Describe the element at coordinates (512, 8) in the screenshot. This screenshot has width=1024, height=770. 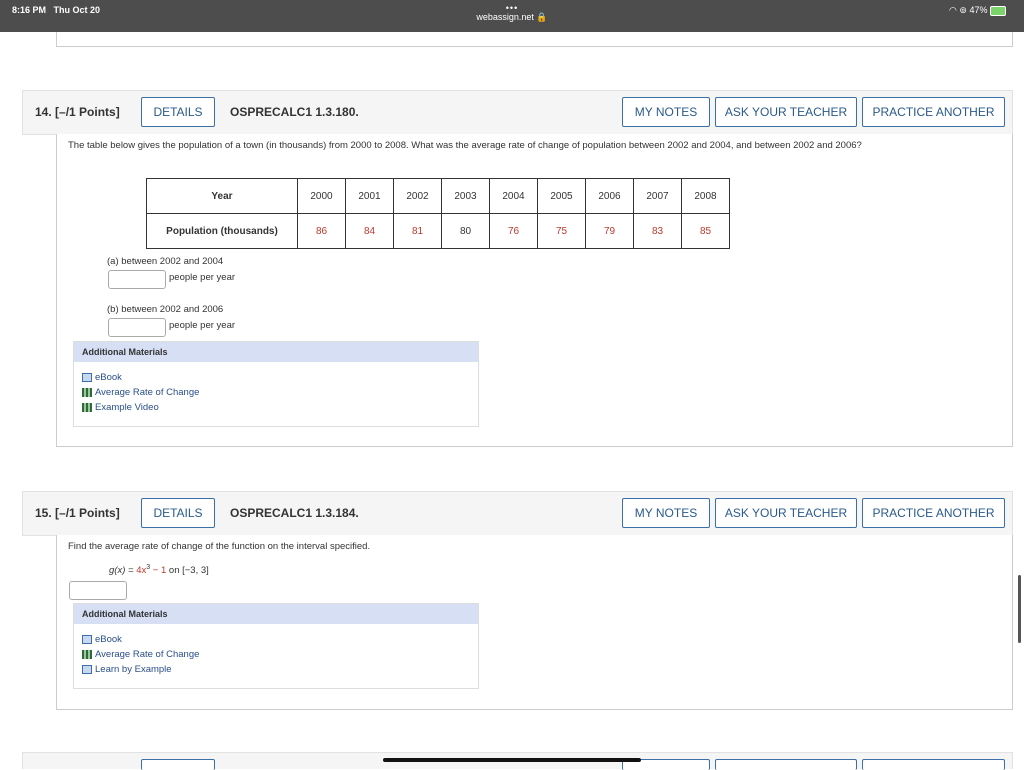
I see `tab-dots-icon: •••` at that location.